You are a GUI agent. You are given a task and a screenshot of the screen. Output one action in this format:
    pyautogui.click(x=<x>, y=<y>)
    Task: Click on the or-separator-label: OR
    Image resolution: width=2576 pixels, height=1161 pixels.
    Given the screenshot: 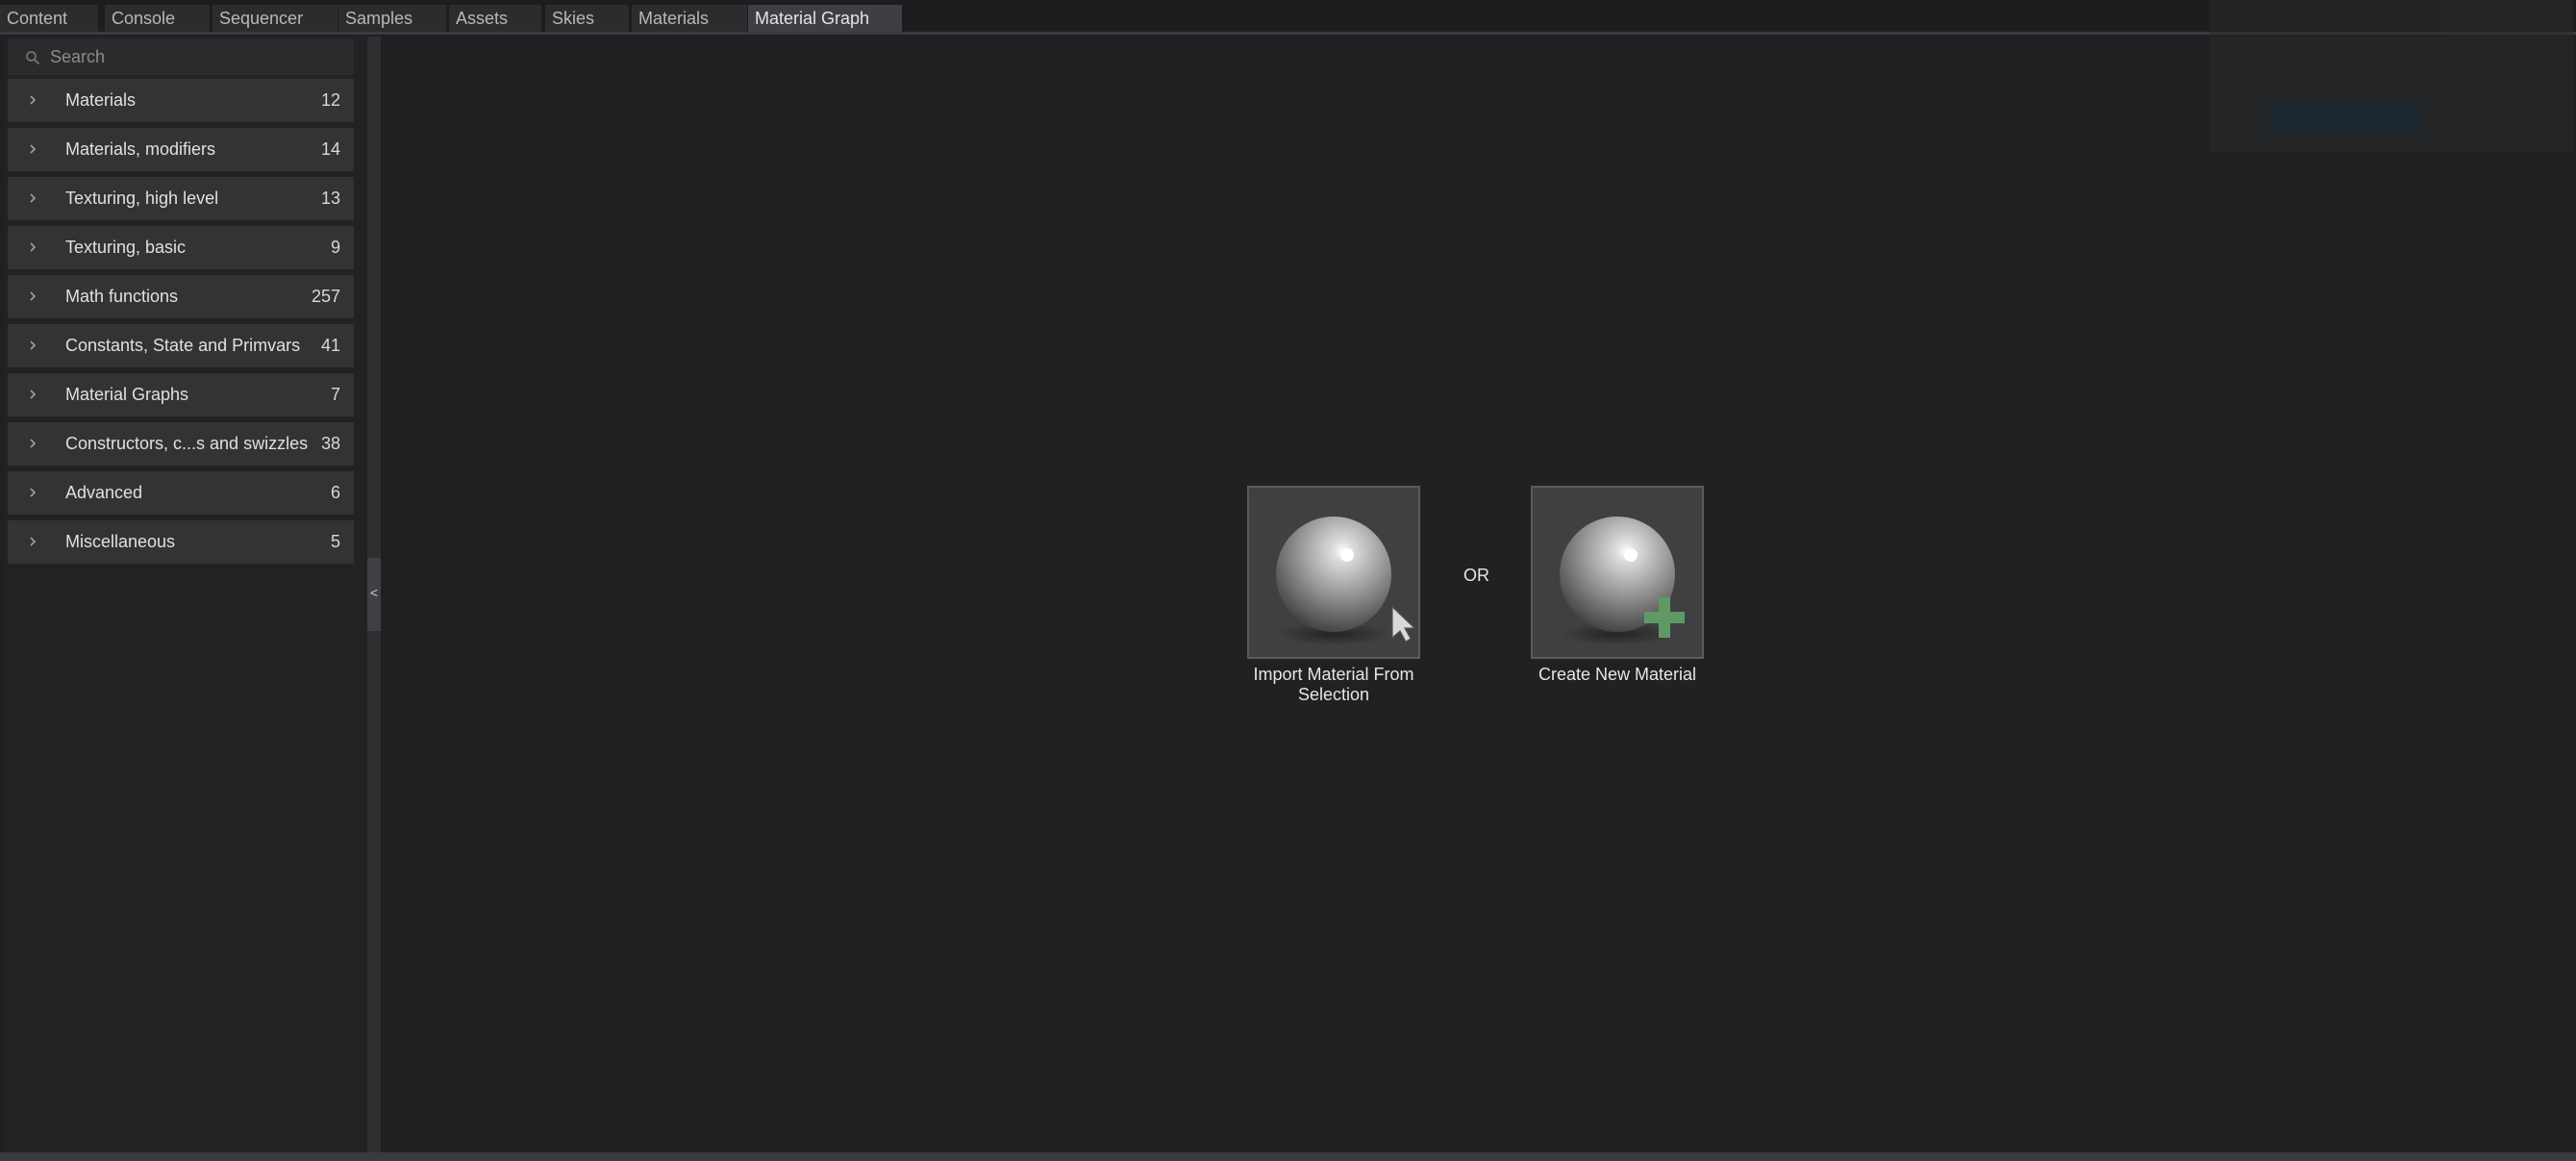 What is the action you would take?
    pyautogui.click(x=1476, y=575)
    